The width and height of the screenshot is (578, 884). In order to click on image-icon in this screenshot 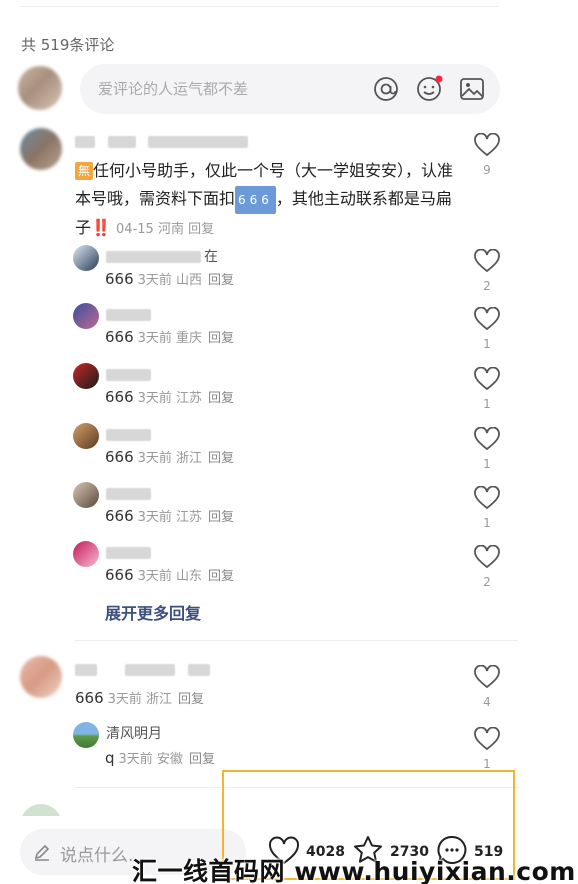, I will do `click(472, 89)`.